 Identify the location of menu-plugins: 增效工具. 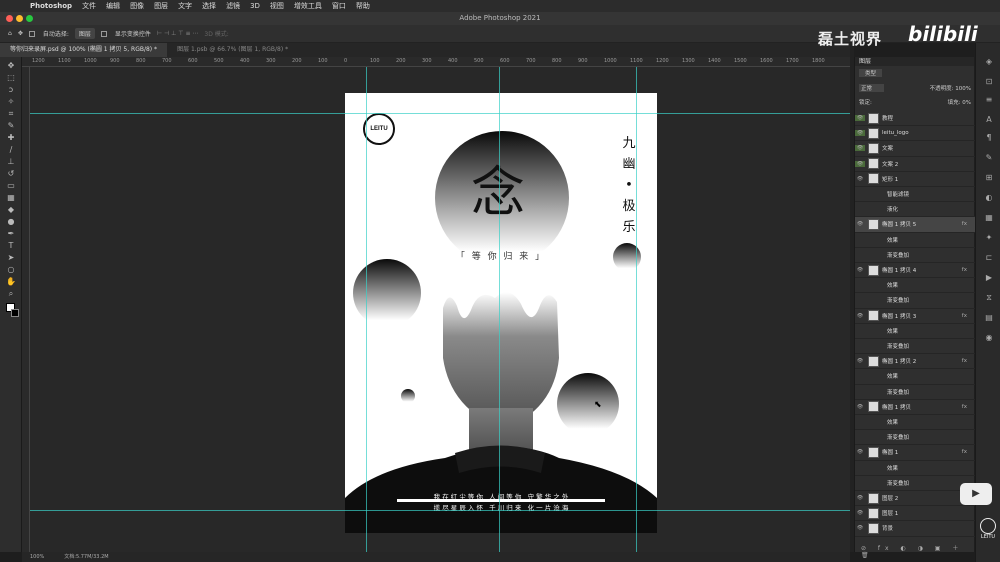
(308, 6).